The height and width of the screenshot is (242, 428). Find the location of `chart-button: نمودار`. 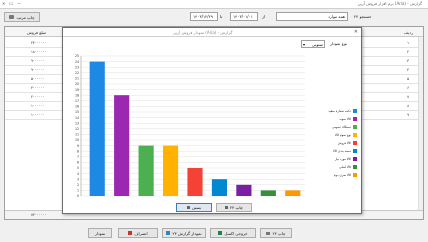

chart-button: نمودار is located at coordinates (100, 233).